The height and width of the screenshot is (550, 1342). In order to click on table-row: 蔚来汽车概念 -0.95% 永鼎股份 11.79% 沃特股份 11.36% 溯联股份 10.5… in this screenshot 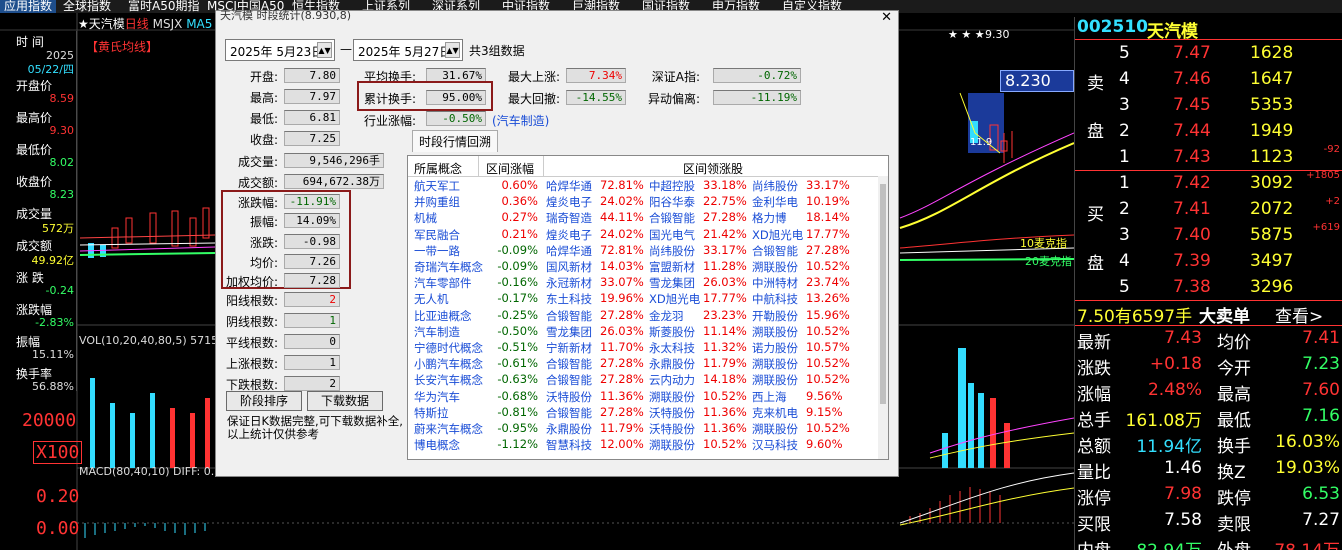, I will do `click(643, 429)`.